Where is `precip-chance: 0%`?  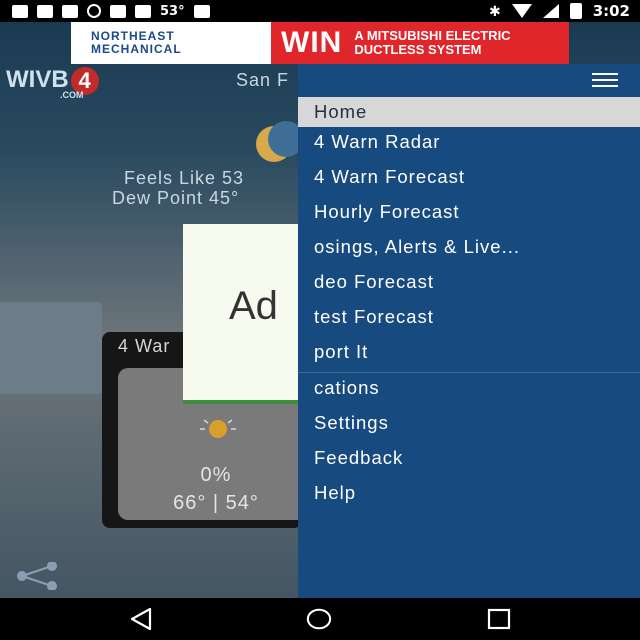 precip-chance: 0% is located at coordinates (216, 475).